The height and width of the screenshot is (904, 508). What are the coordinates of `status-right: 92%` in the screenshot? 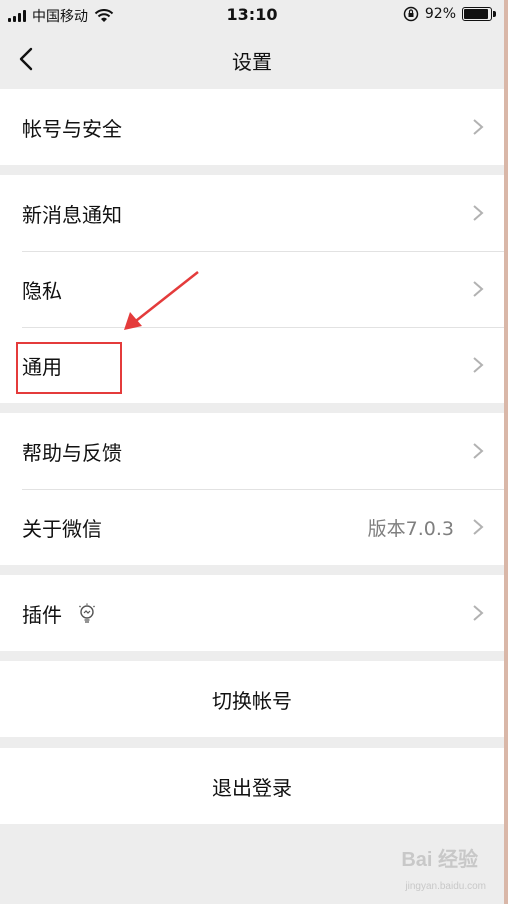 It's located at (449, 14).